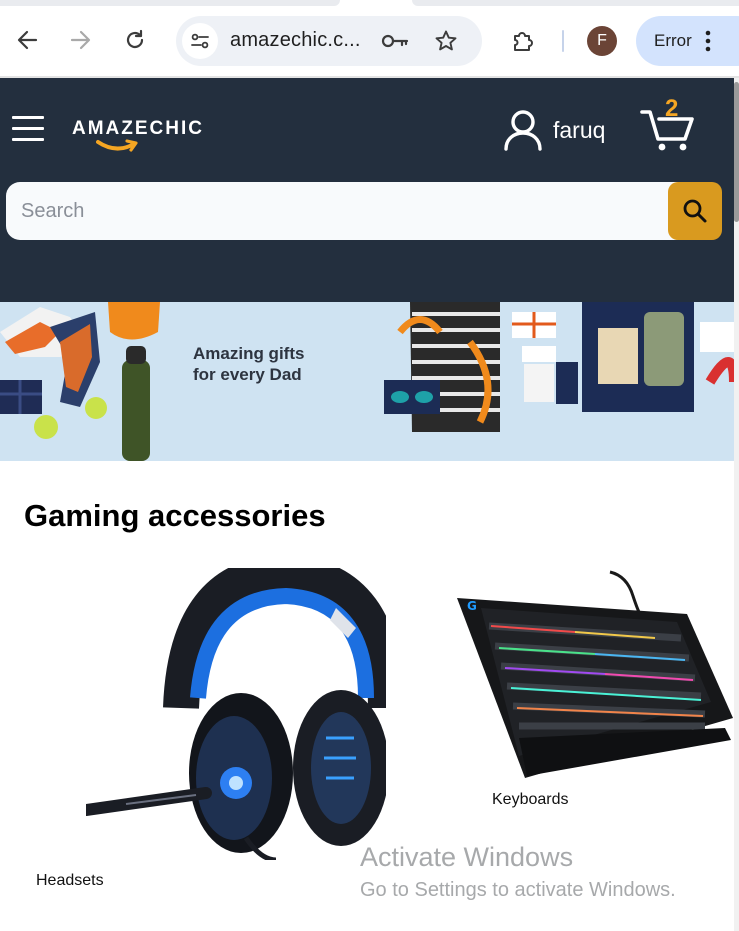 The height and width of the screenshot is (931, 739). What do you see at coordinates (672, 108) in the screenshot?
I see `cart-count-badge: 2` at bounding box center [672, 108].